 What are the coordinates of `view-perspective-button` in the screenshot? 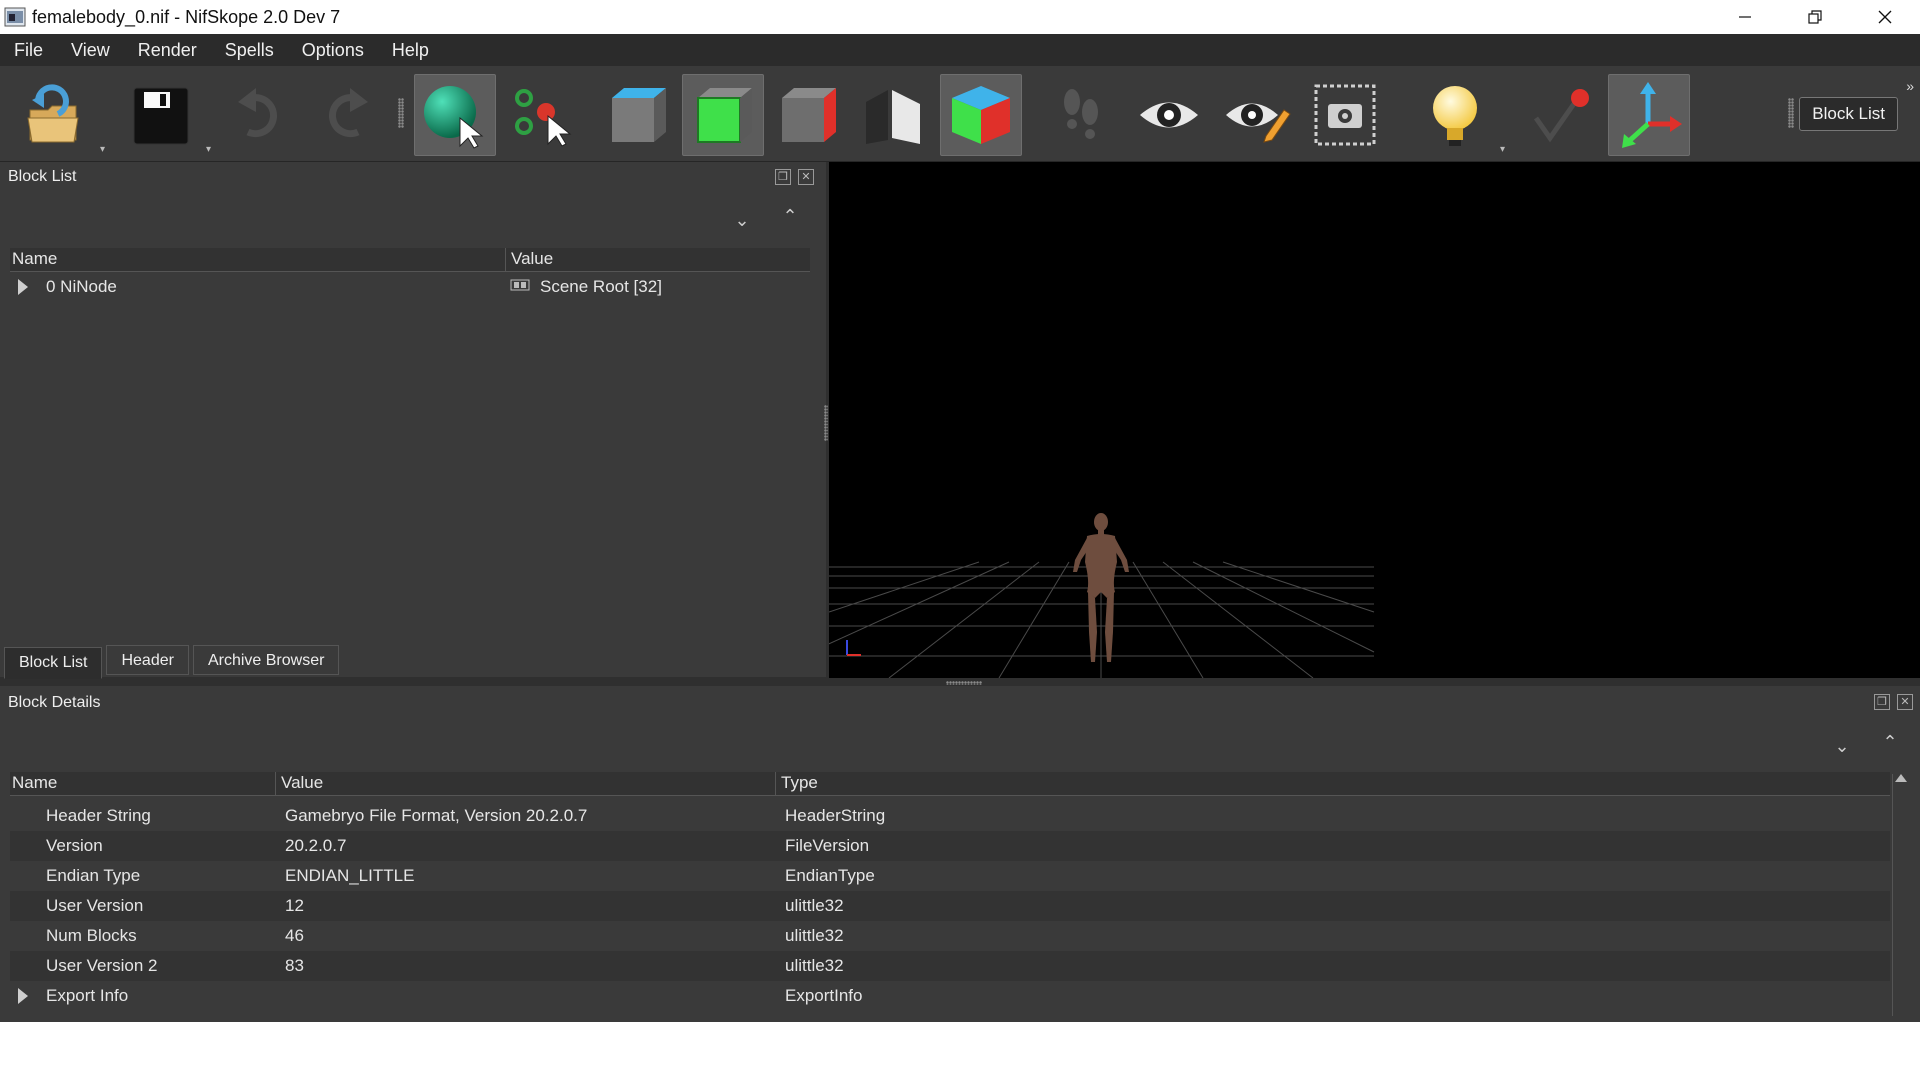 It's located at (981, 115).